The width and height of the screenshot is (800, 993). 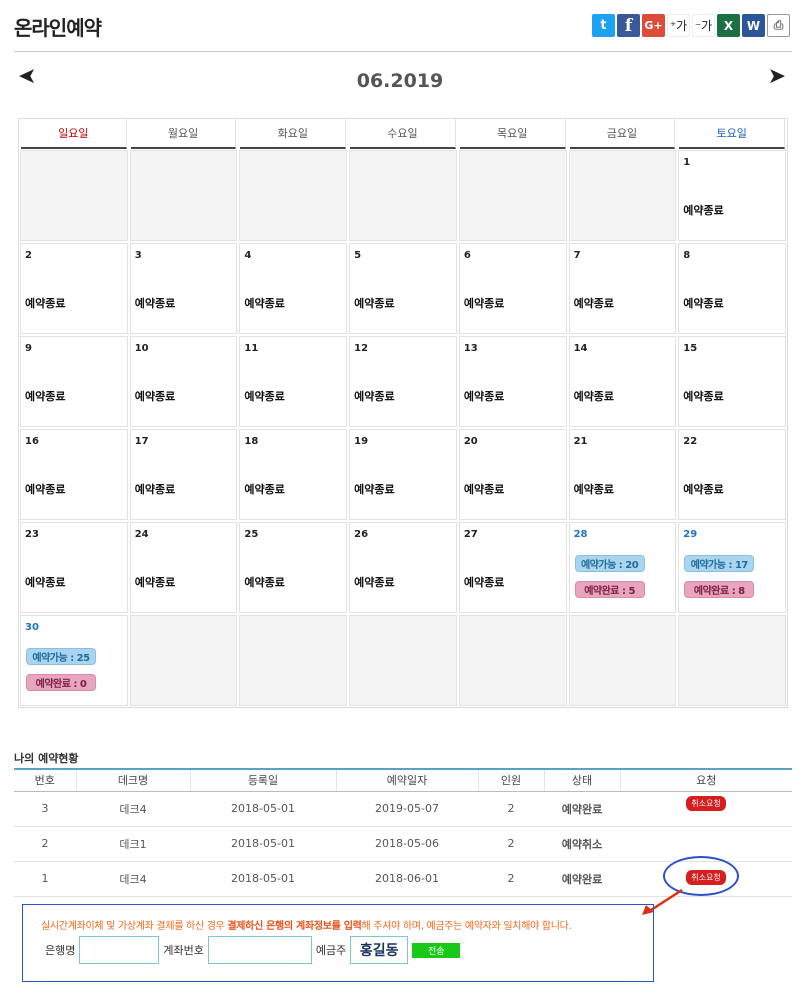 I want to click on account-number-input, so click(x=259, y=950).